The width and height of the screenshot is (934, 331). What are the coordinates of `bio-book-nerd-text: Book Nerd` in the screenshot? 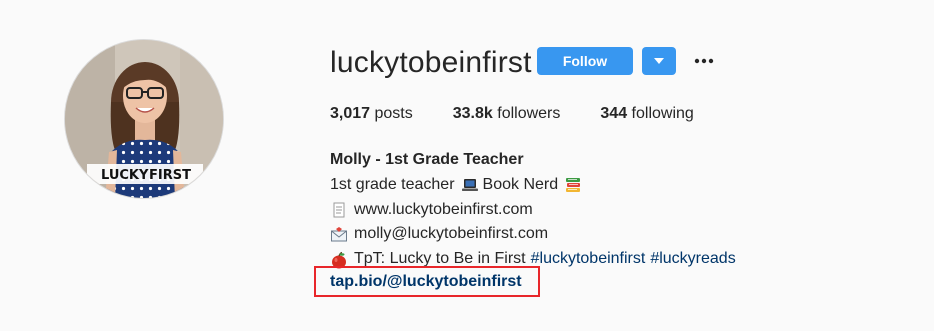 It's located at (520, 184).